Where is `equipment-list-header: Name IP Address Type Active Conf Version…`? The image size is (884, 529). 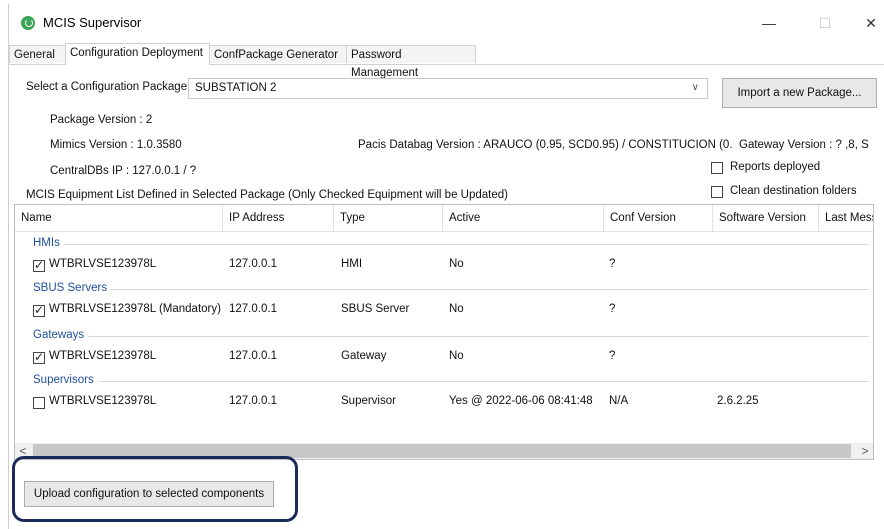 equipment-list-header: Name IP Address Type Active Conf Version… is located at coordinates (444, 218).